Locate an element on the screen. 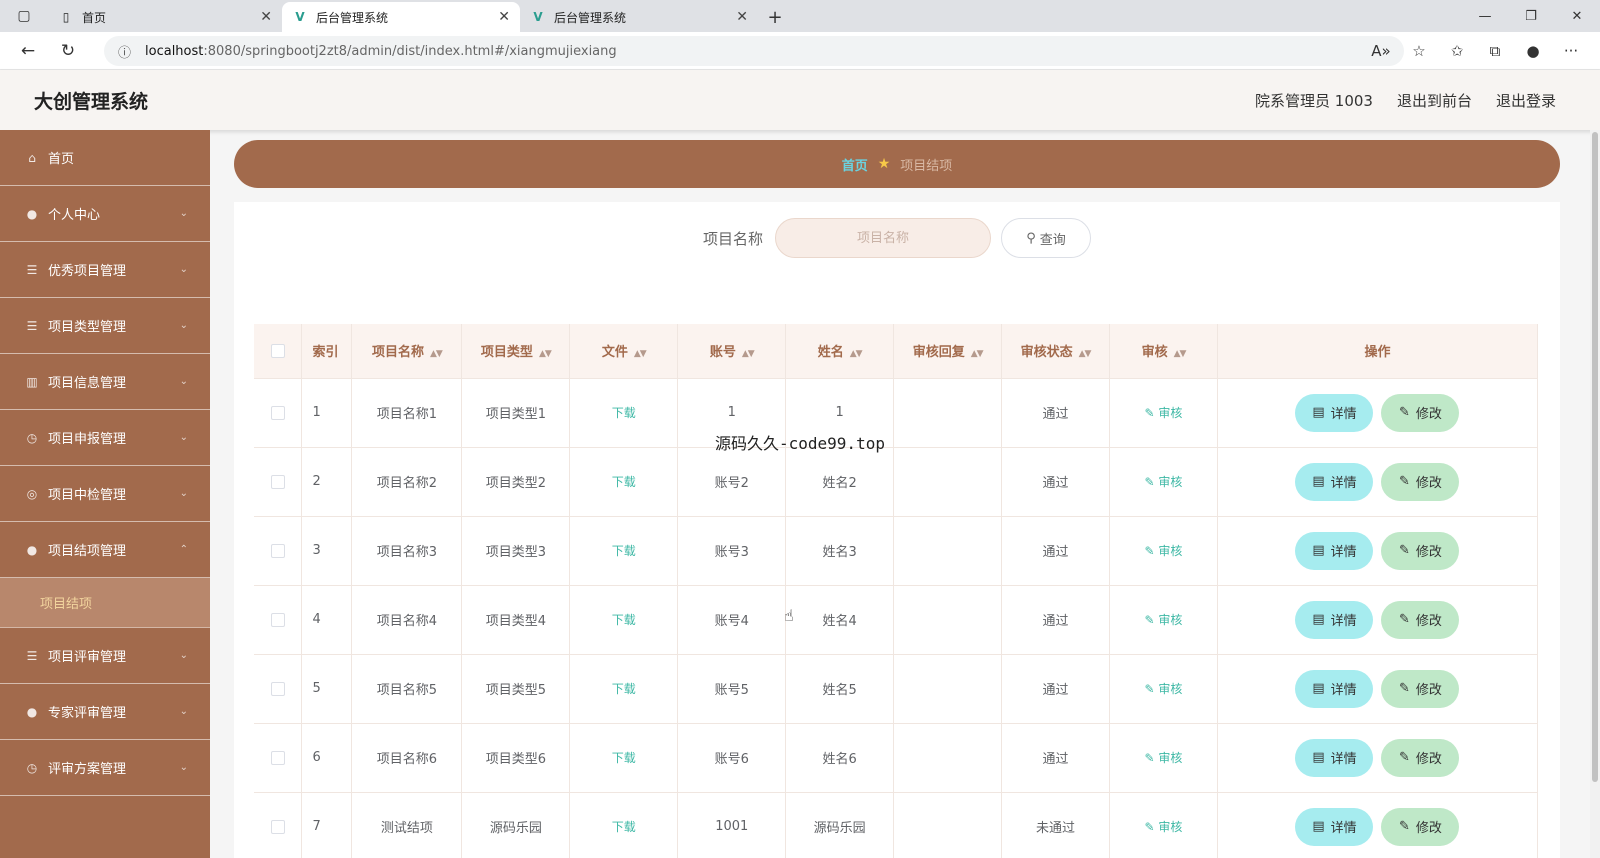  col-audit: 审核 ▲▼ is located at coordinates (1163, 351).